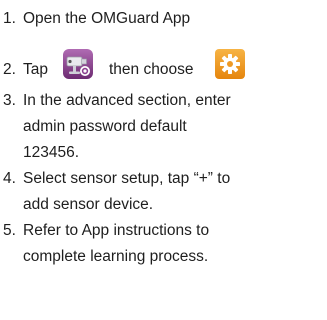 The width and height of the screenshot is (327, 320). I want to click on step-line: Select sensor setup, tap “+” to, so click(127, 178).